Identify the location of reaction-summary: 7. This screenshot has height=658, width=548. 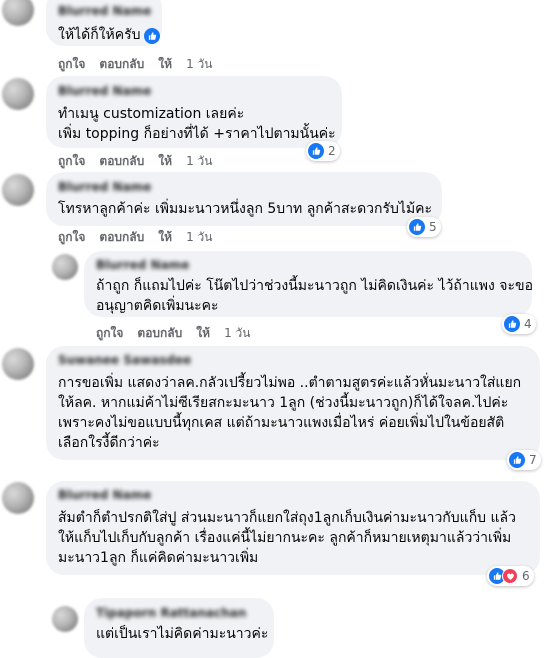
(524, 460).